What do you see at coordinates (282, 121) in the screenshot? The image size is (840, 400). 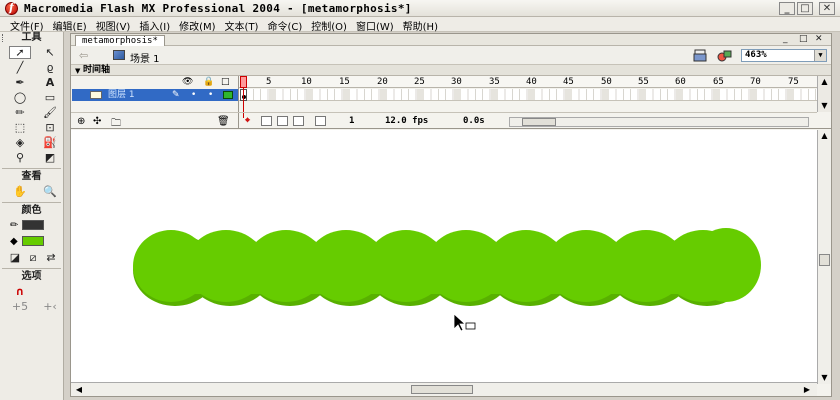 I see `onion-outline-icon` at bounding box center [282, 121].